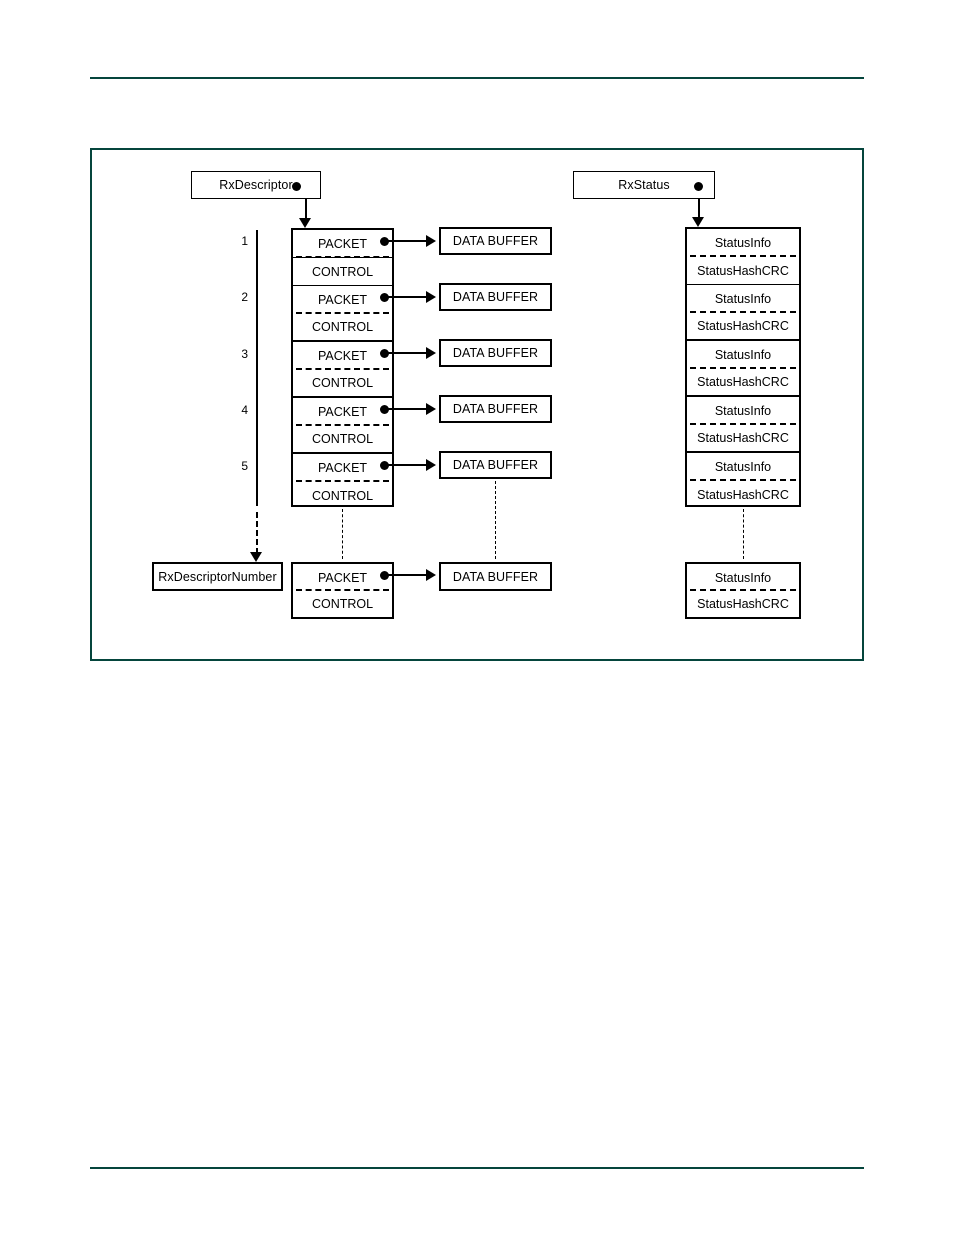  I want to click on rx-descriptor-box: RxDescriptor, so click(256, 185).